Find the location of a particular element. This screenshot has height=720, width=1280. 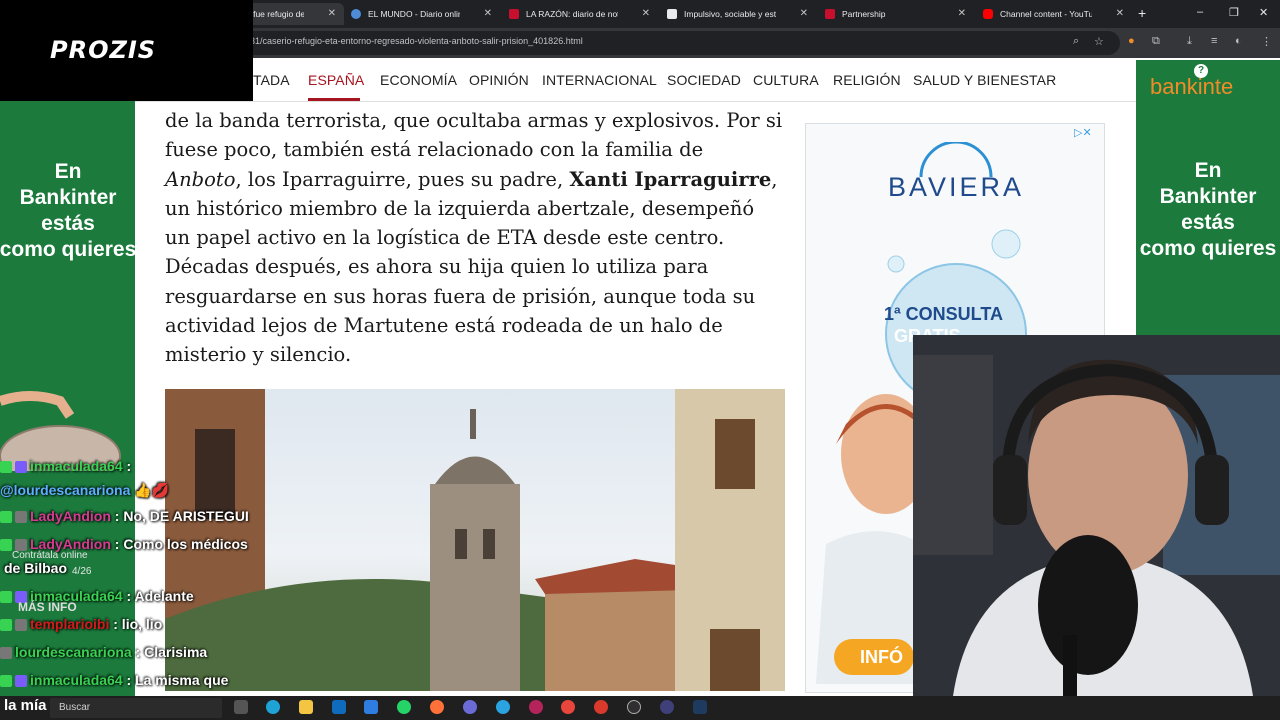

chat-message: @lourdescanariona 👍💋 is located at coordinates (84, 494).